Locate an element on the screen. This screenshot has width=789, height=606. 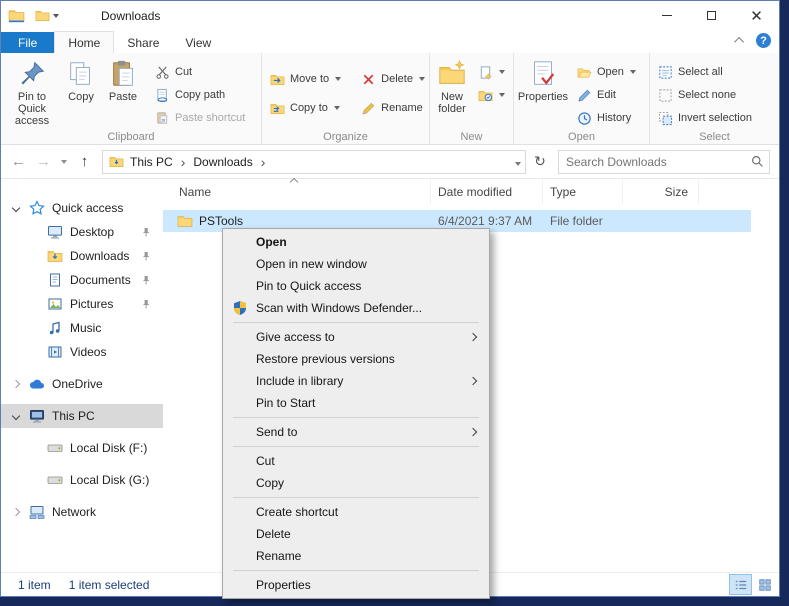
copy-icon is located at coordinates (80, 73).